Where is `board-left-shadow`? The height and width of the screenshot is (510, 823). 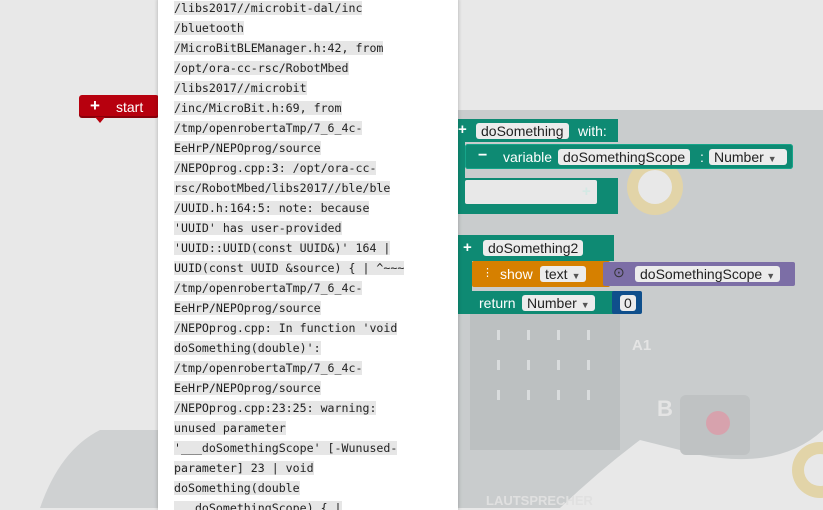
board-left-shadow is located at coordinates (99, 469).